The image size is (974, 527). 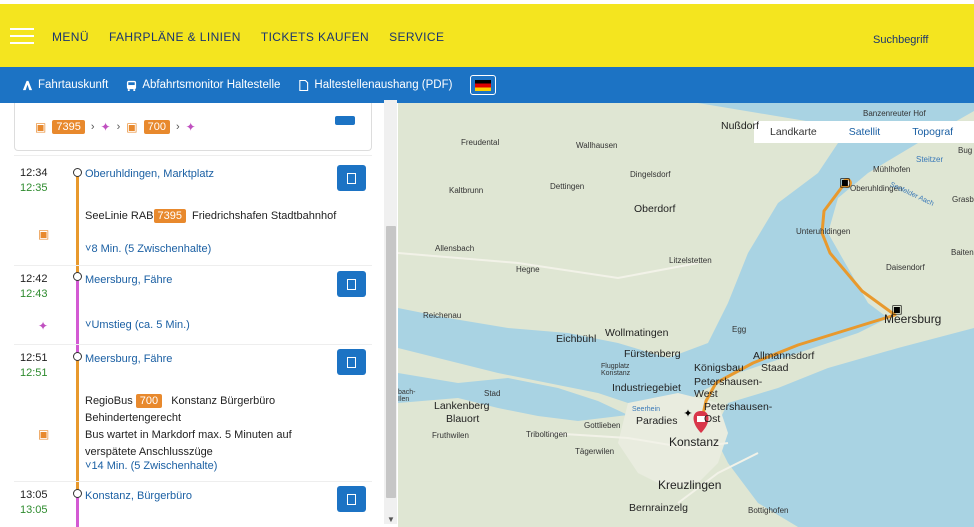 I want to click on leg-details-label: Umstieg (ca. 5 Min.), so click(x=140, y=325).